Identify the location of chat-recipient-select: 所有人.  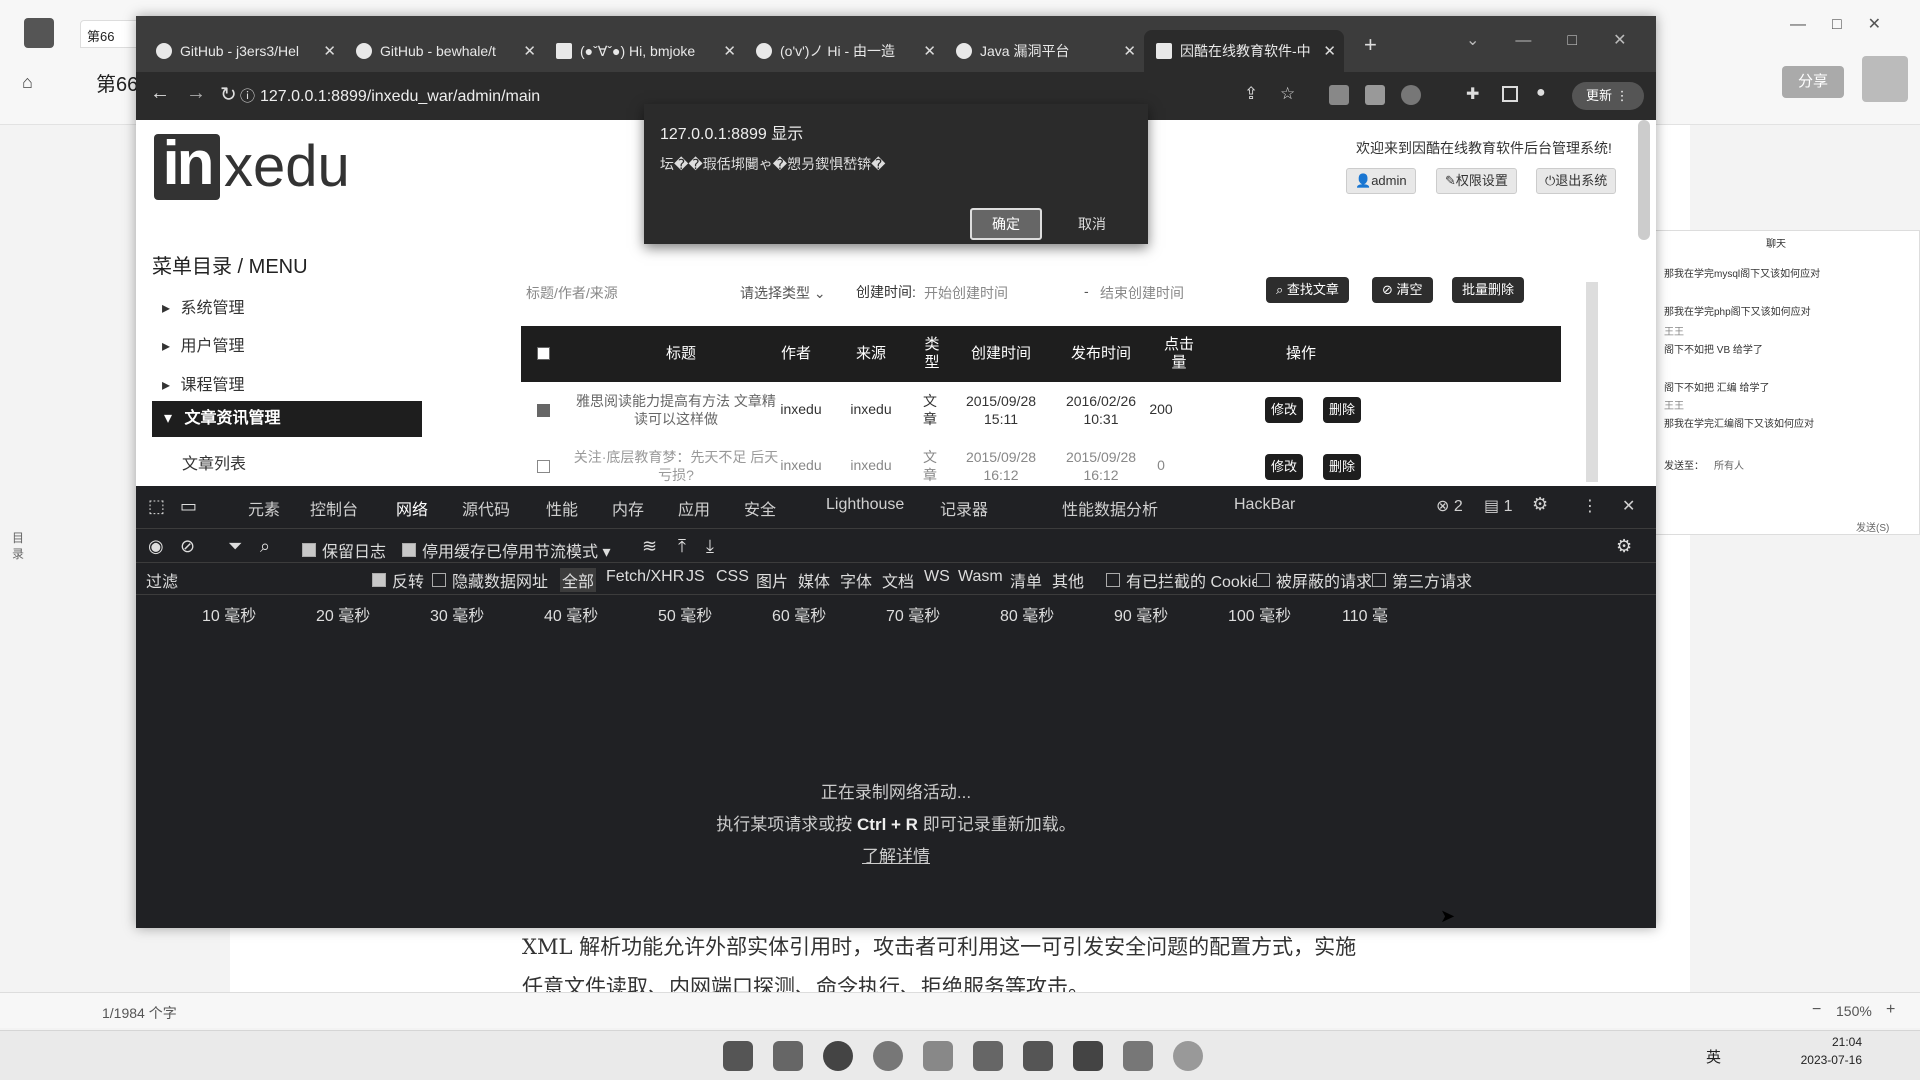
(1729, 464).